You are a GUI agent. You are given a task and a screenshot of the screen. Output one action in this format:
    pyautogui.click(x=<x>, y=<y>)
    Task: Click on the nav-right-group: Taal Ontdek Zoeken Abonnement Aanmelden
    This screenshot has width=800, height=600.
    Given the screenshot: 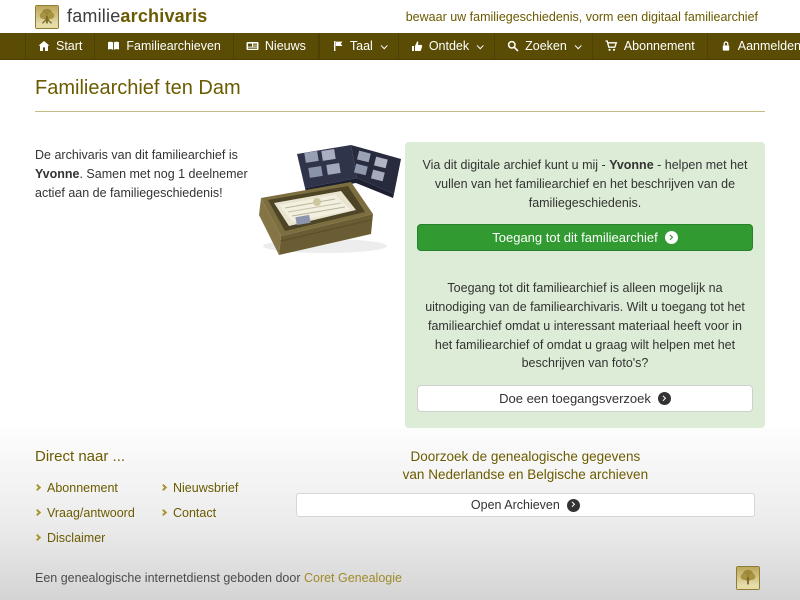 What is the action you would take?
    pyautogui.click(x=559, y=46)
    